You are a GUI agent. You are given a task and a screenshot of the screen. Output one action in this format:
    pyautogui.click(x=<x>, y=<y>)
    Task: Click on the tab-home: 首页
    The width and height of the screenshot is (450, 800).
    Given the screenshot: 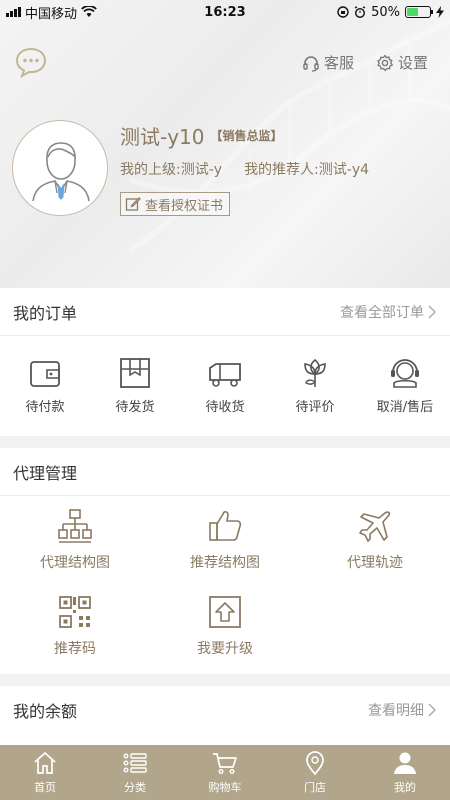 What is the action you would take?
    pyautogui.click(x=45, y=772)
    